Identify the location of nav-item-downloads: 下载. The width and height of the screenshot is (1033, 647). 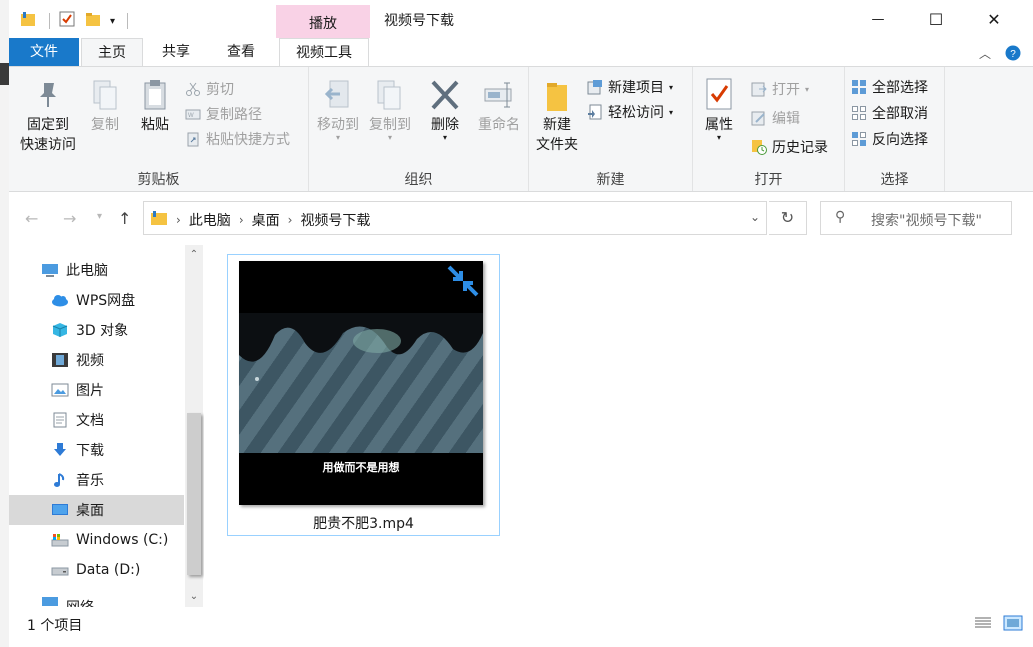
(96, 450).